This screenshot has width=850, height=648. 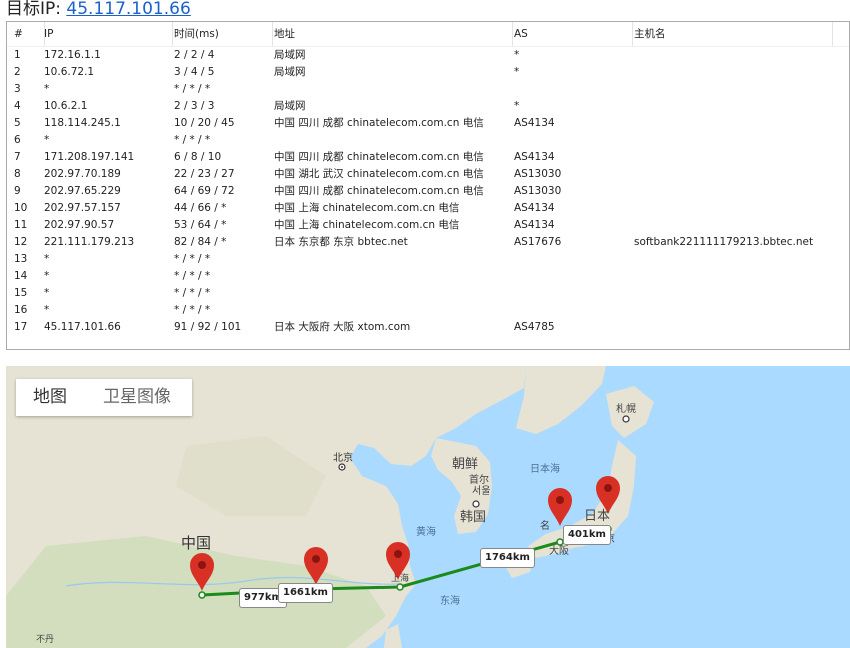 I want to click on label-nagoya: 名, so click(x=545, y=525).